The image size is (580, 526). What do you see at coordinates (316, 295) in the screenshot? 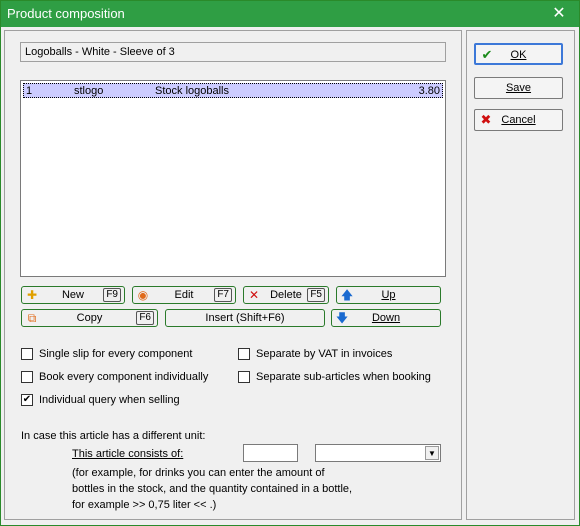
I see `shortcut-key: F5` at bounding box center [316, 295].